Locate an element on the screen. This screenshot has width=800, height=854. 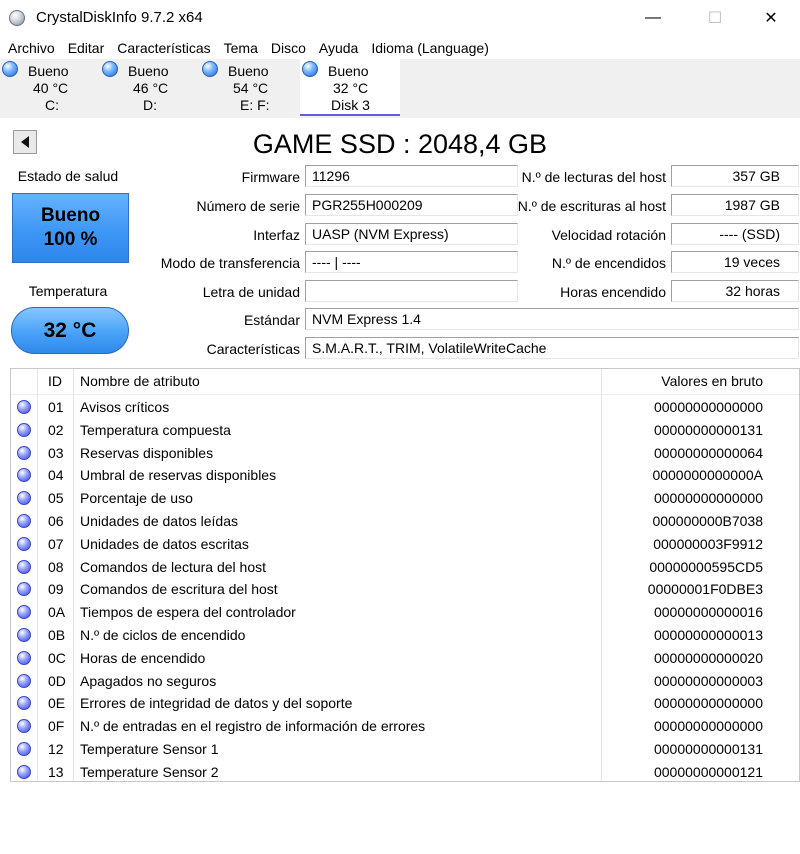
attribute-id: 08 is located at coordinates (56, 566).